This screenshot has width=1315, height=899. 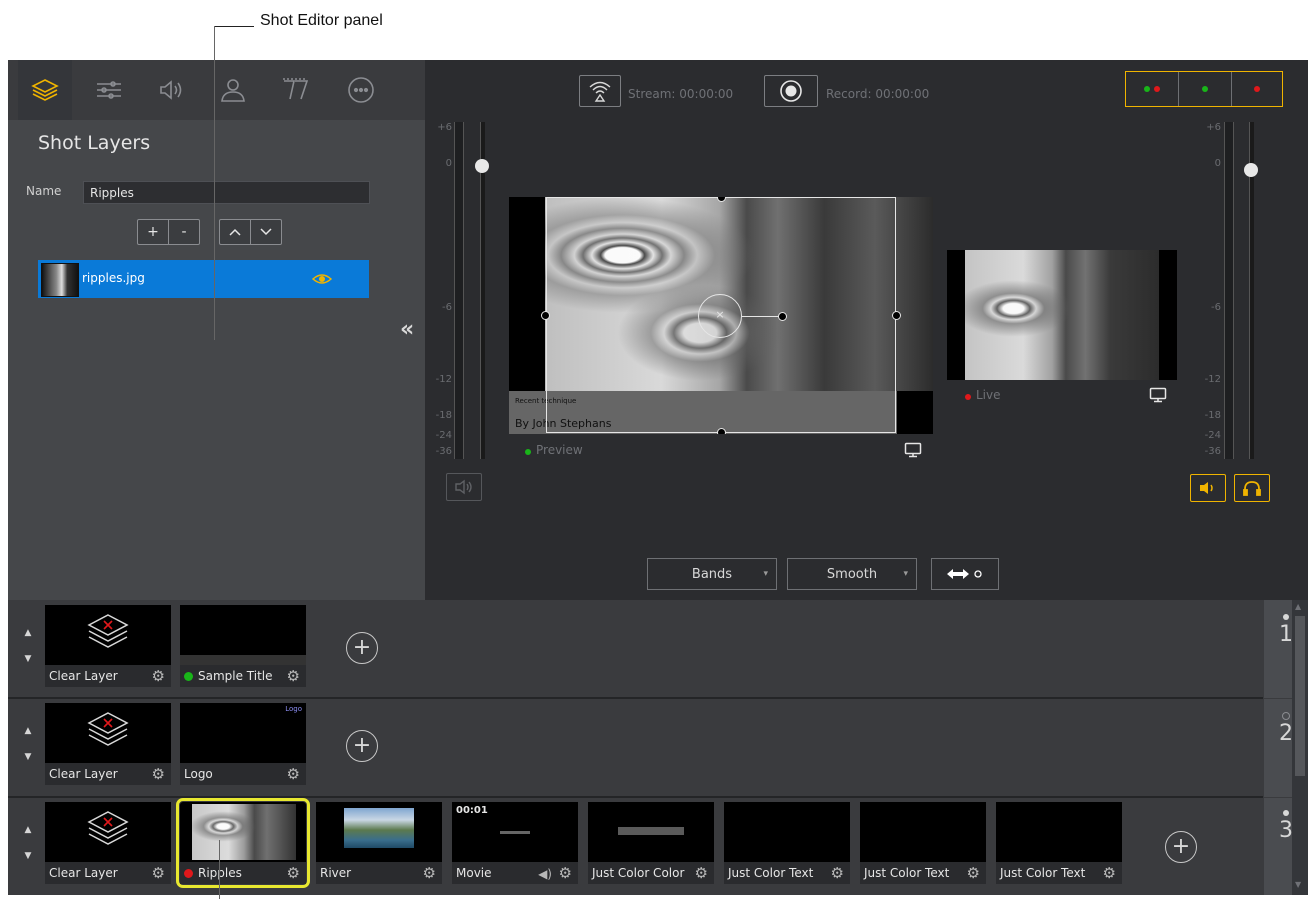 What do you see at coordinates (782, 316) in the screenshot?
I see `rotation-handle` at bounding box center [782, 316].